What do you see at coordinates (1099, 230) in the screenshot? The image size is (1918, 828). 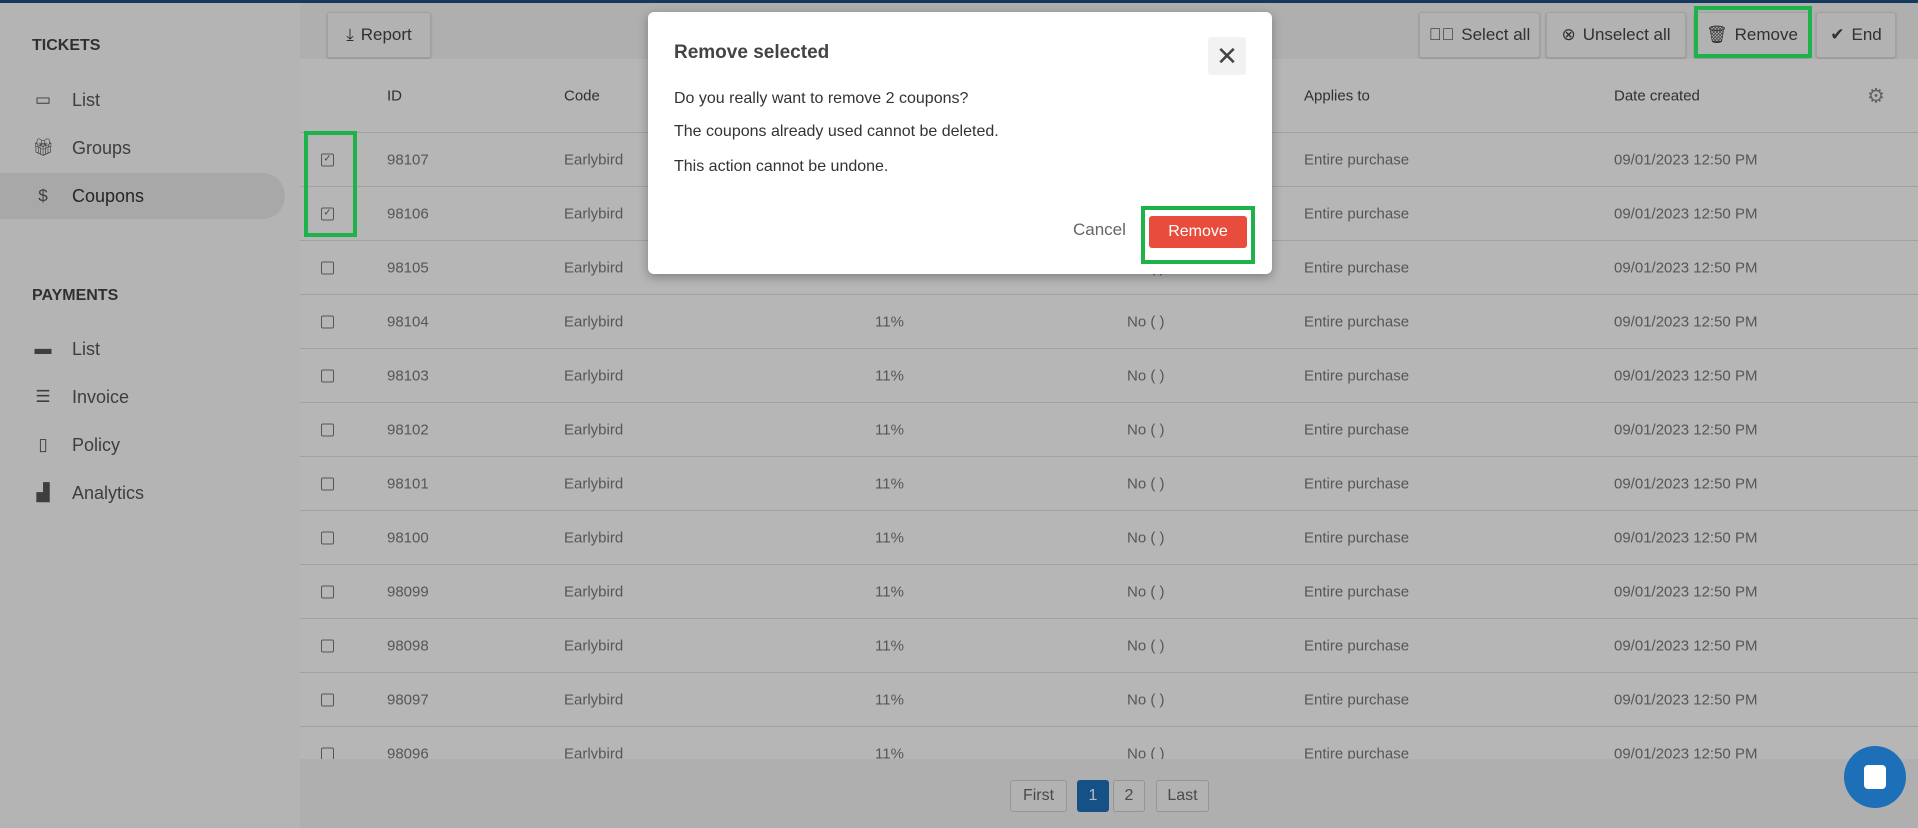 I see `cancel-button: Cancel` at bounding box center [1099, 230].